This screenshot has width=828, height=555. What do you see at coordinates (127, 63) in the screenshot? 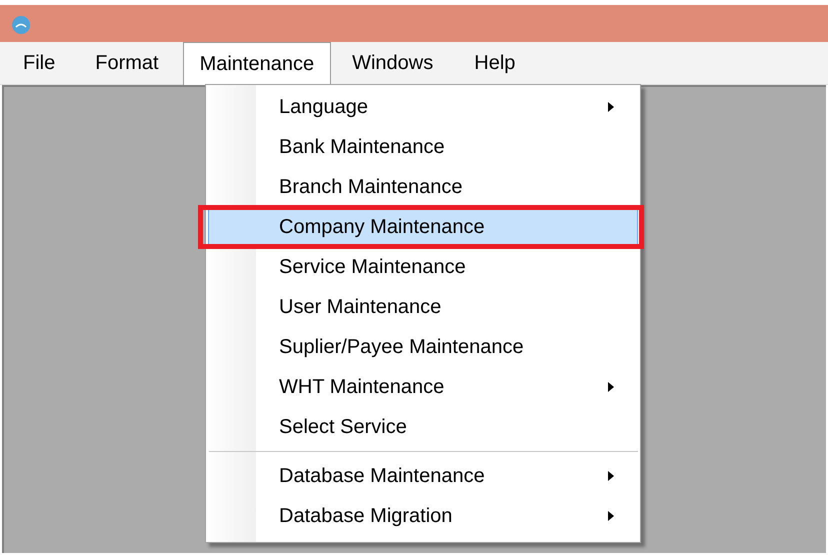
I see `menu-item: Format` at bounding box center [127, 63].